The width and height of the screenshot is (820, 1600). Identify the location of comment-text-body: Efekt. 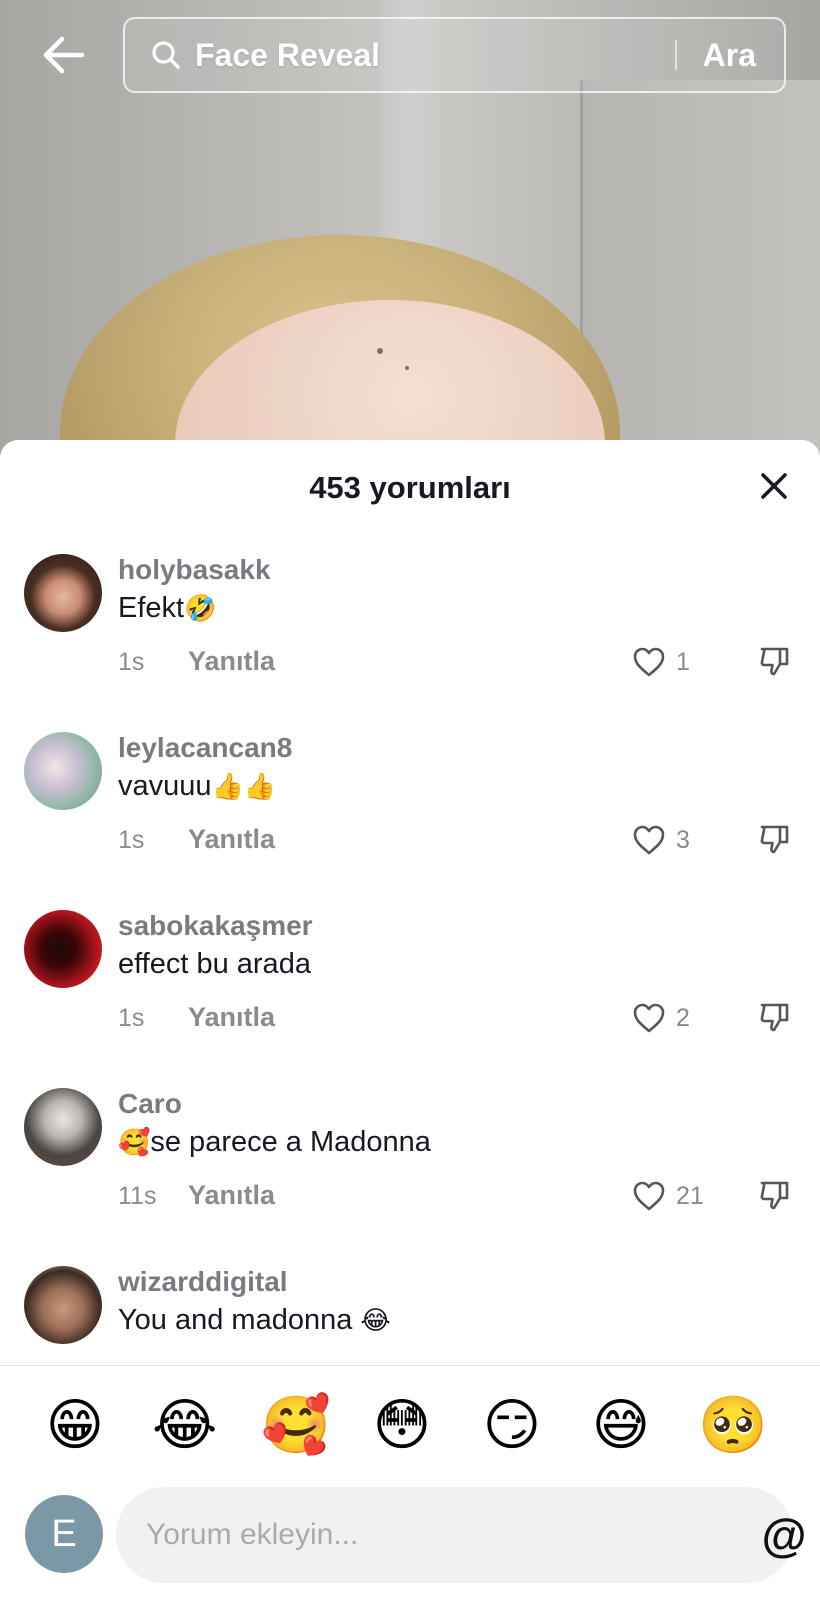
(151, 608).